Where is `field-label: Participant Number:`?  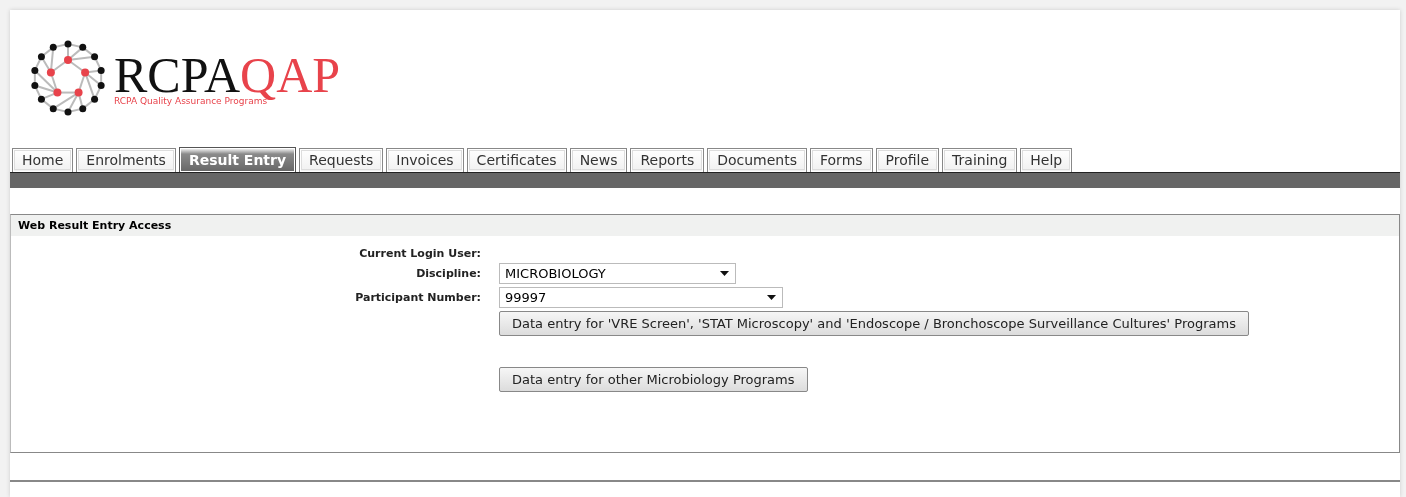
field-label: Participant Number: is located at coordinates (417, 297).